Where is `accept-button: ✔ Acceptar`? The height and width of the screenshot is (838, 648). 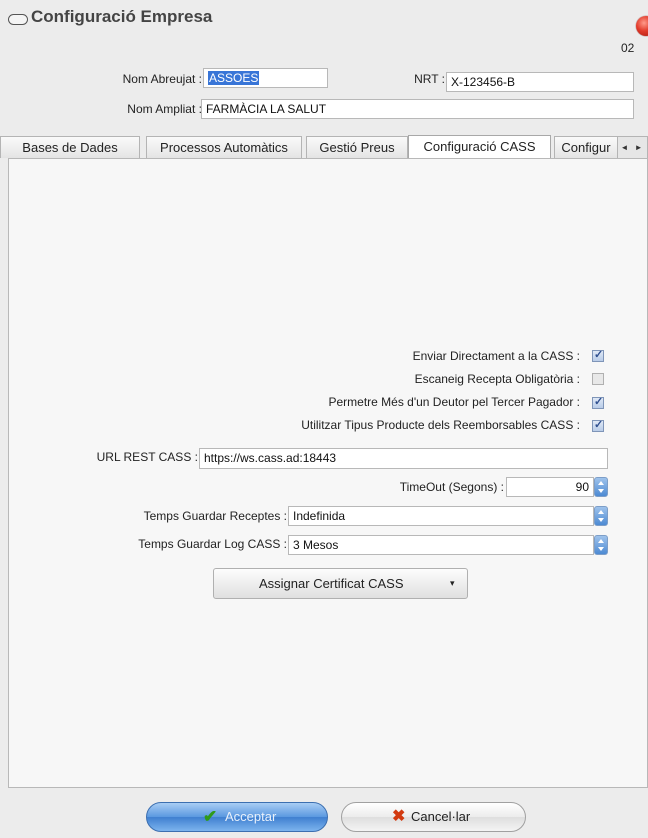 accept-button: ✔ Acceptar is located at coordinates (237, 817).